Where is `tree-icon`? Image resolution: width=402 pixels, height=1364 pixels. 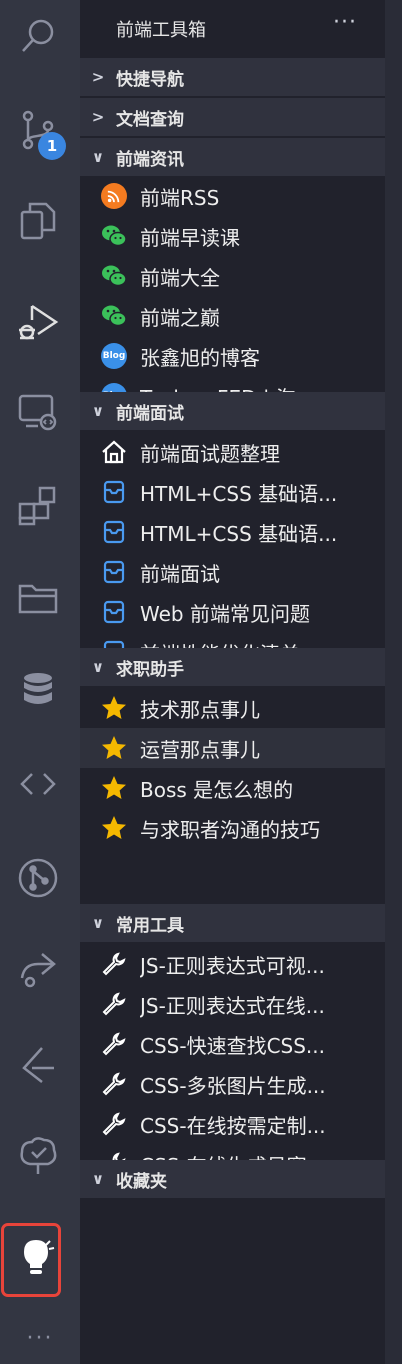
tree-icon is located at coordinates (38, 1156).